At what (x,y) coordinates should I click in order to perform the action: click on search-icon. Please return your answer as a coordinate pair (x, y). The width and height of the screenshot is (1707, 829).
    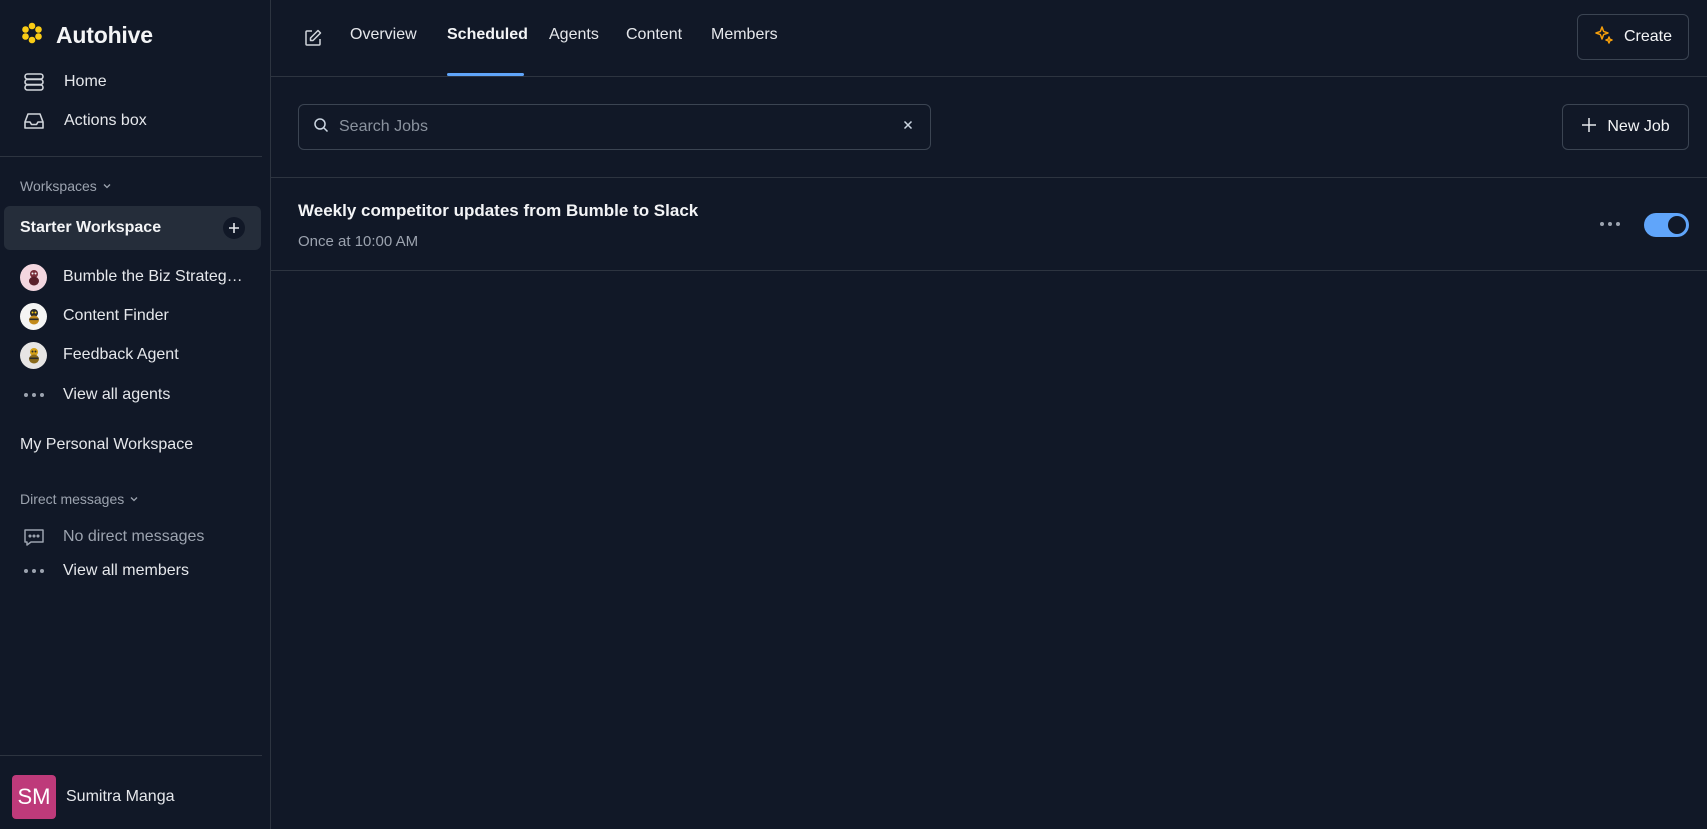
    Looking at the image, I should click on (321, 127).